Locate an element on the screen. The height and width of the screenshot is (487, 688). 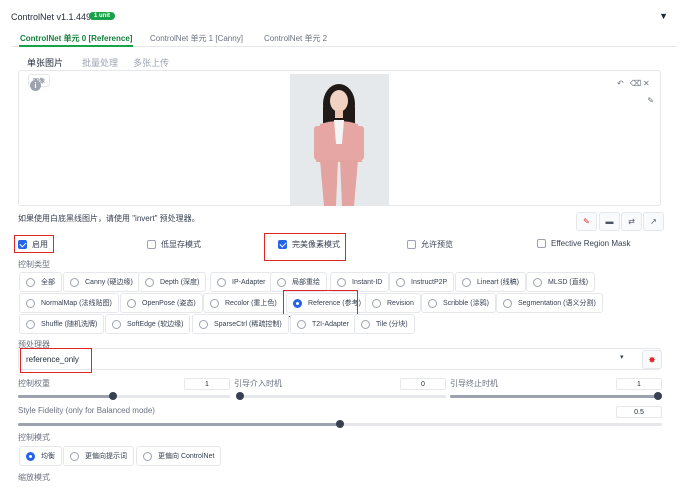
control-type-label-text: IP-Adapter is located at coordinates (249, 282).